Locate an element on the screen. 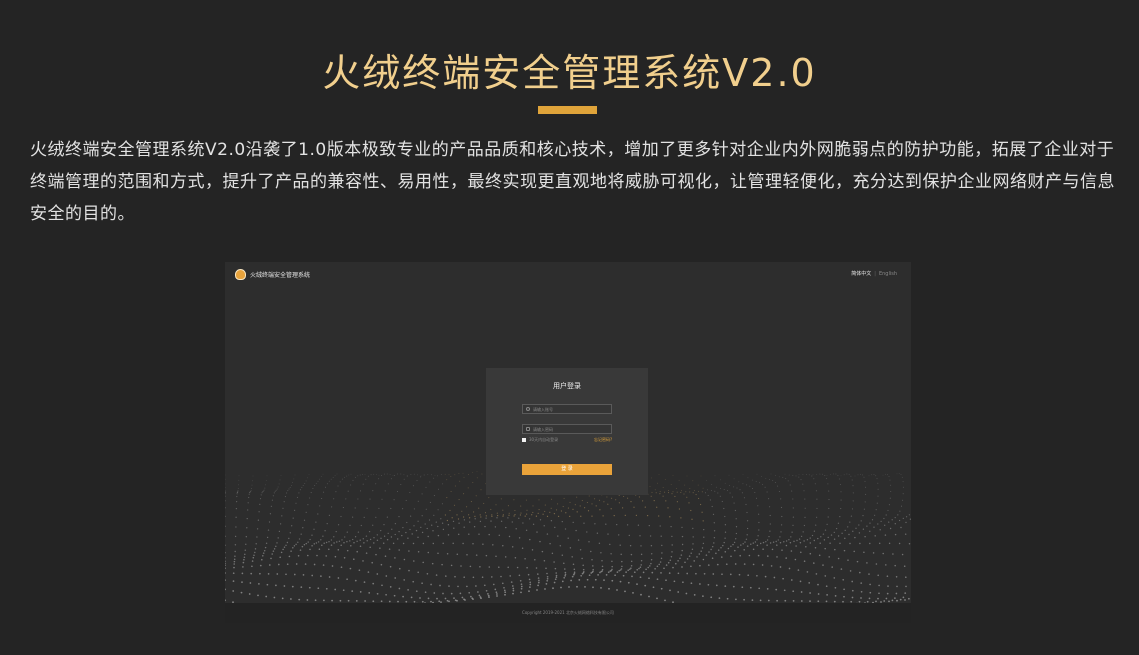 The height and width of the screenshot is (655, 1139). username-input is located at coordinates (571, 409).